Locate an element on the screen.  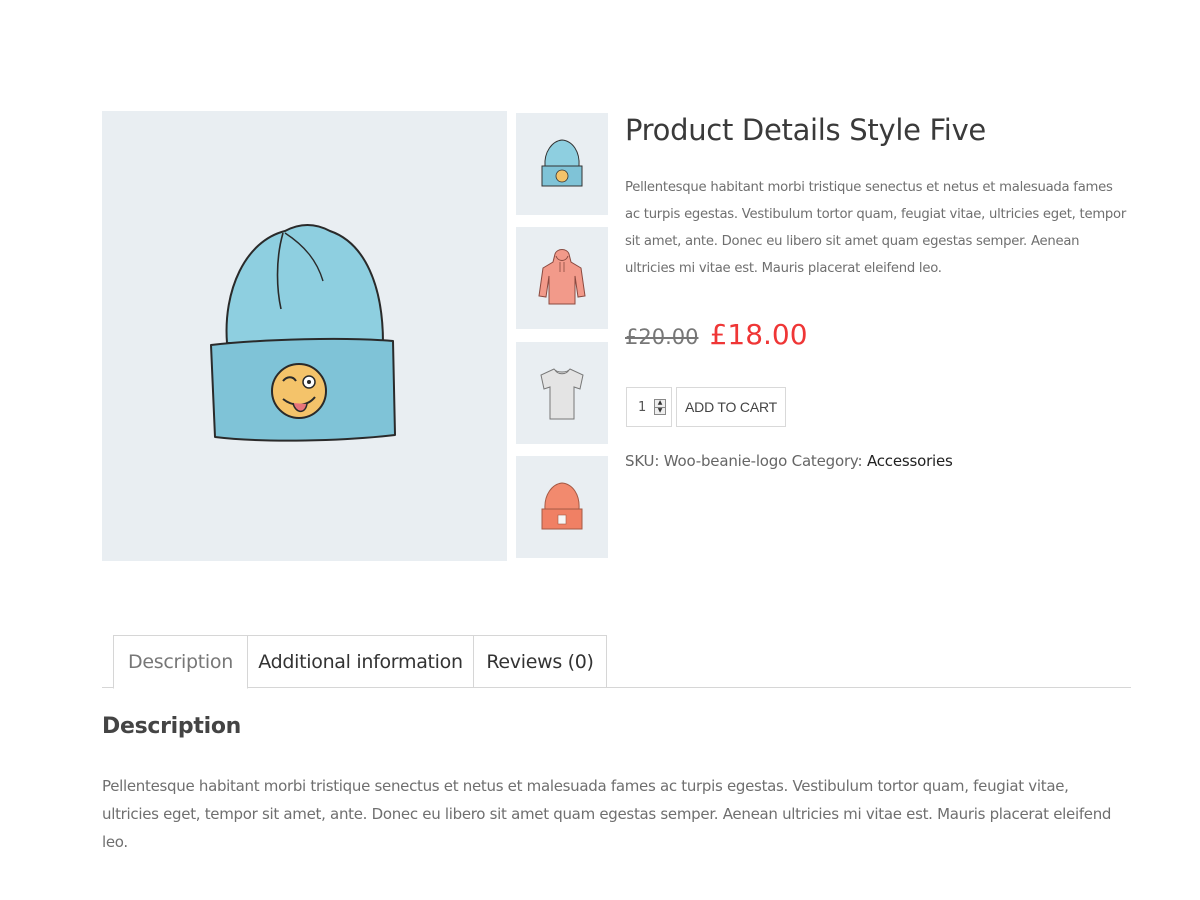
sku-label: SKU: is located at coordinates (642, 461).